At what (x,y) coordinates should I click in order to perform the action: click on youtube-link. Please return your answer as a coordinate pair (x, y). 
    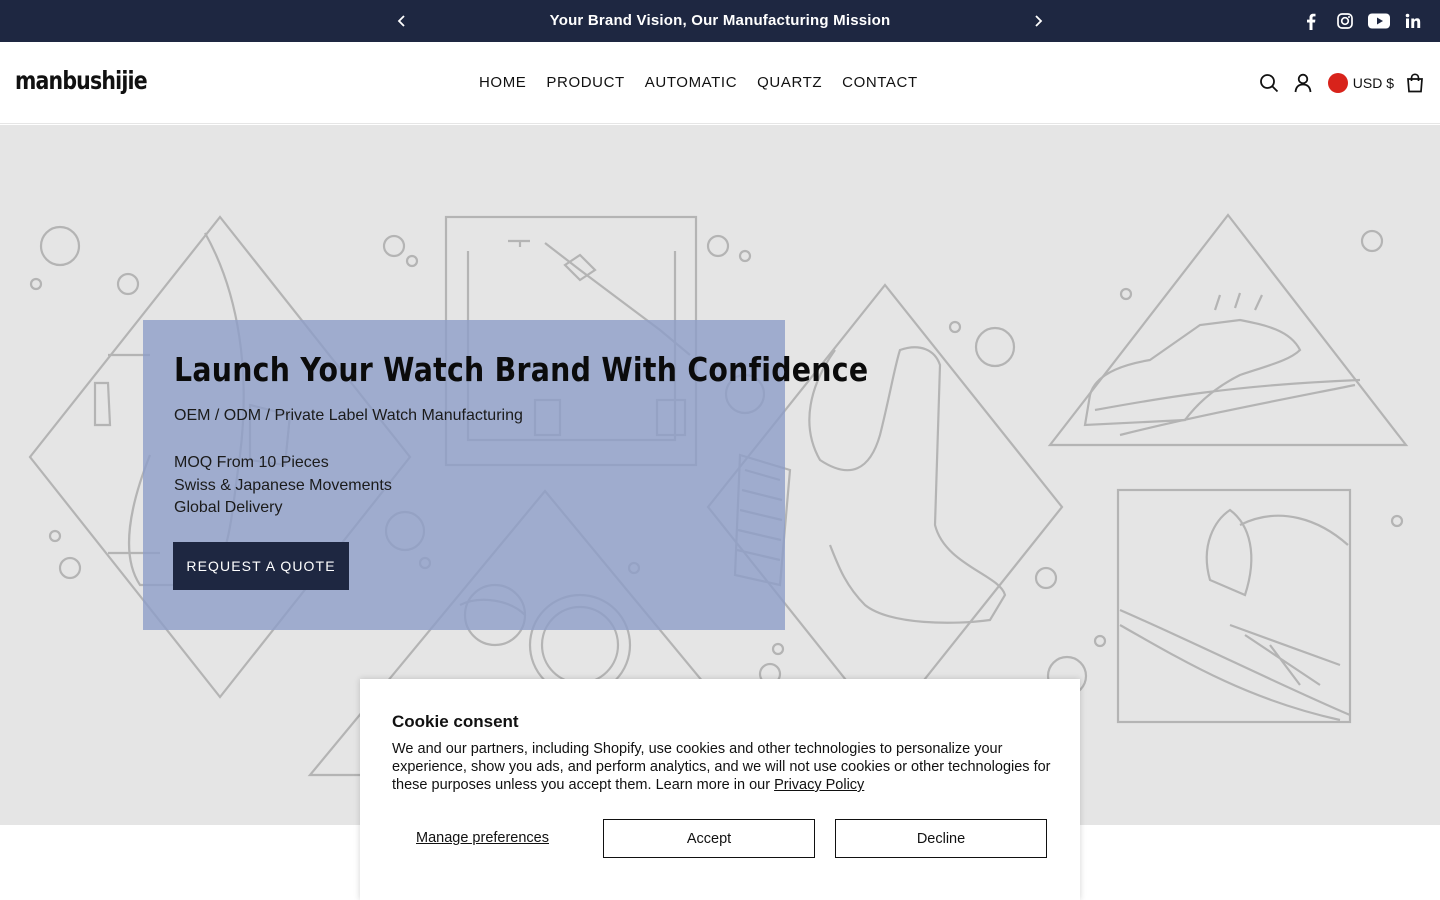
    Looking at the image, I should click on (1379, 21).